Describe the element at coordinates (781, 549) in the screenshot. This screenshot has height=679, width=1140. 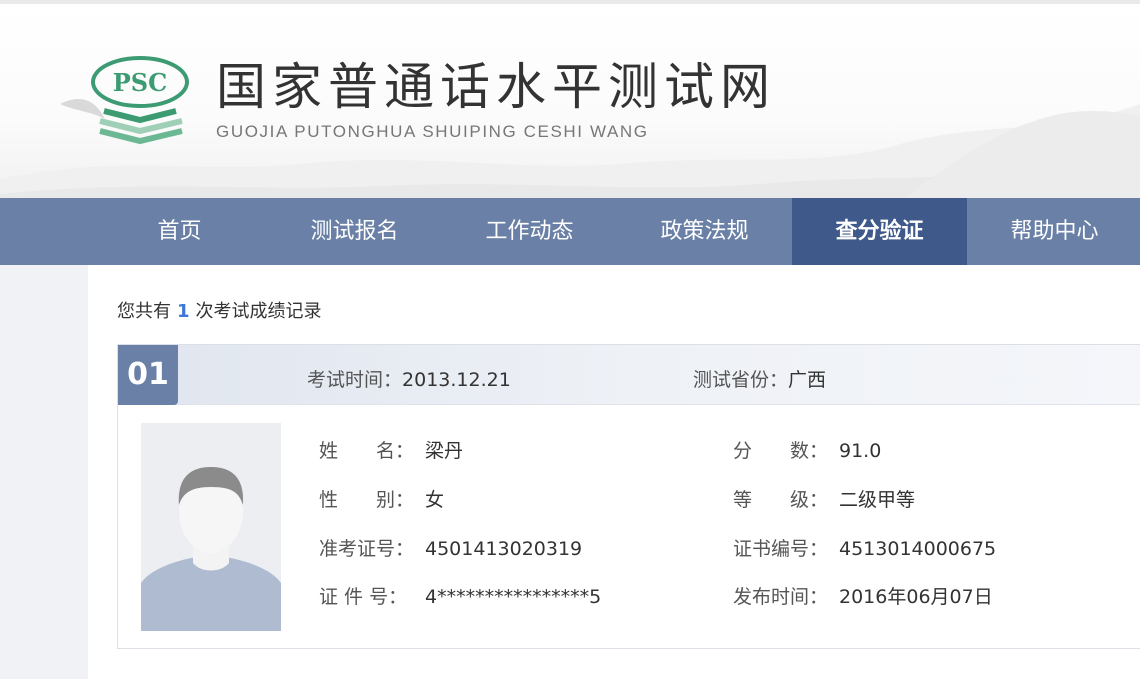
I see `cert-label: 证书编号：` at that location.